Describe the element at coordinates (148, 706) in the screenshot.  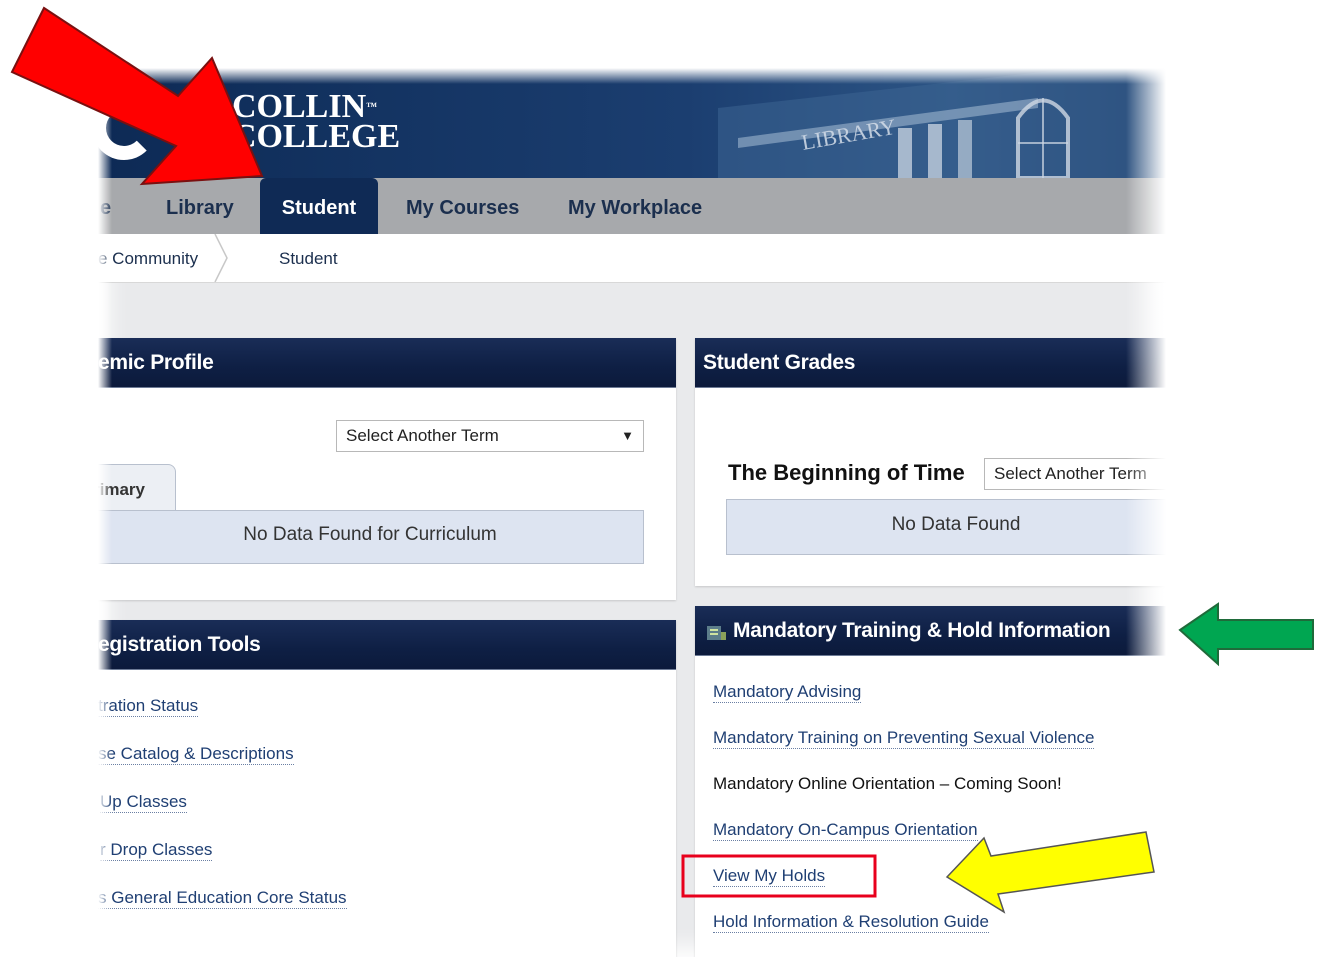
I see `registration-status-link: tration Status` at that location.